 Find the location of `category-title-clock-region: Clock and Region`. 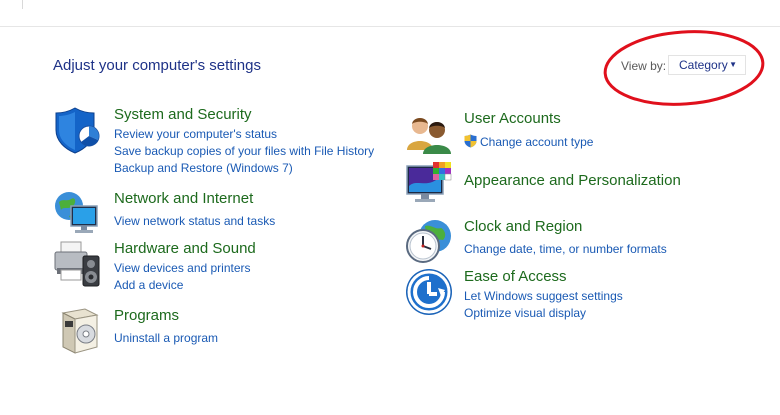

category-title-clock-region: Clock and Region is located at coordinates (523, 226).